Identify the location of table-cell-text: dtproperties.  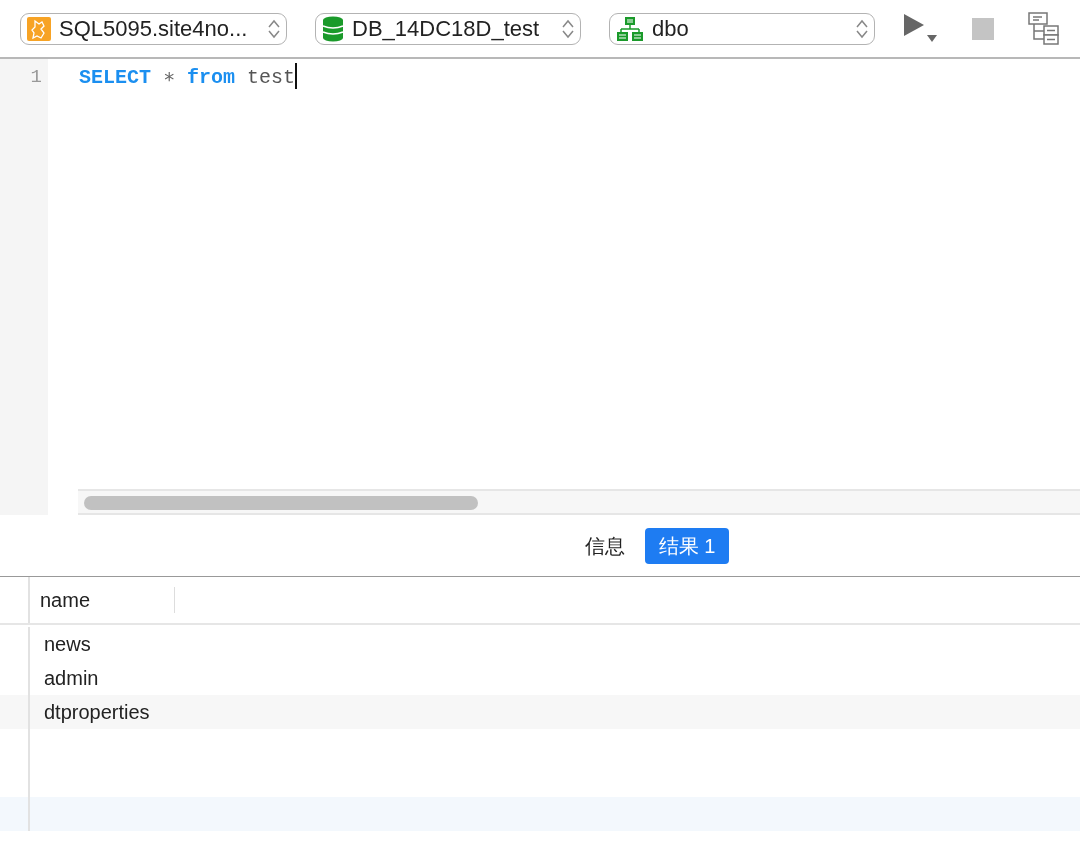
(96, 712).